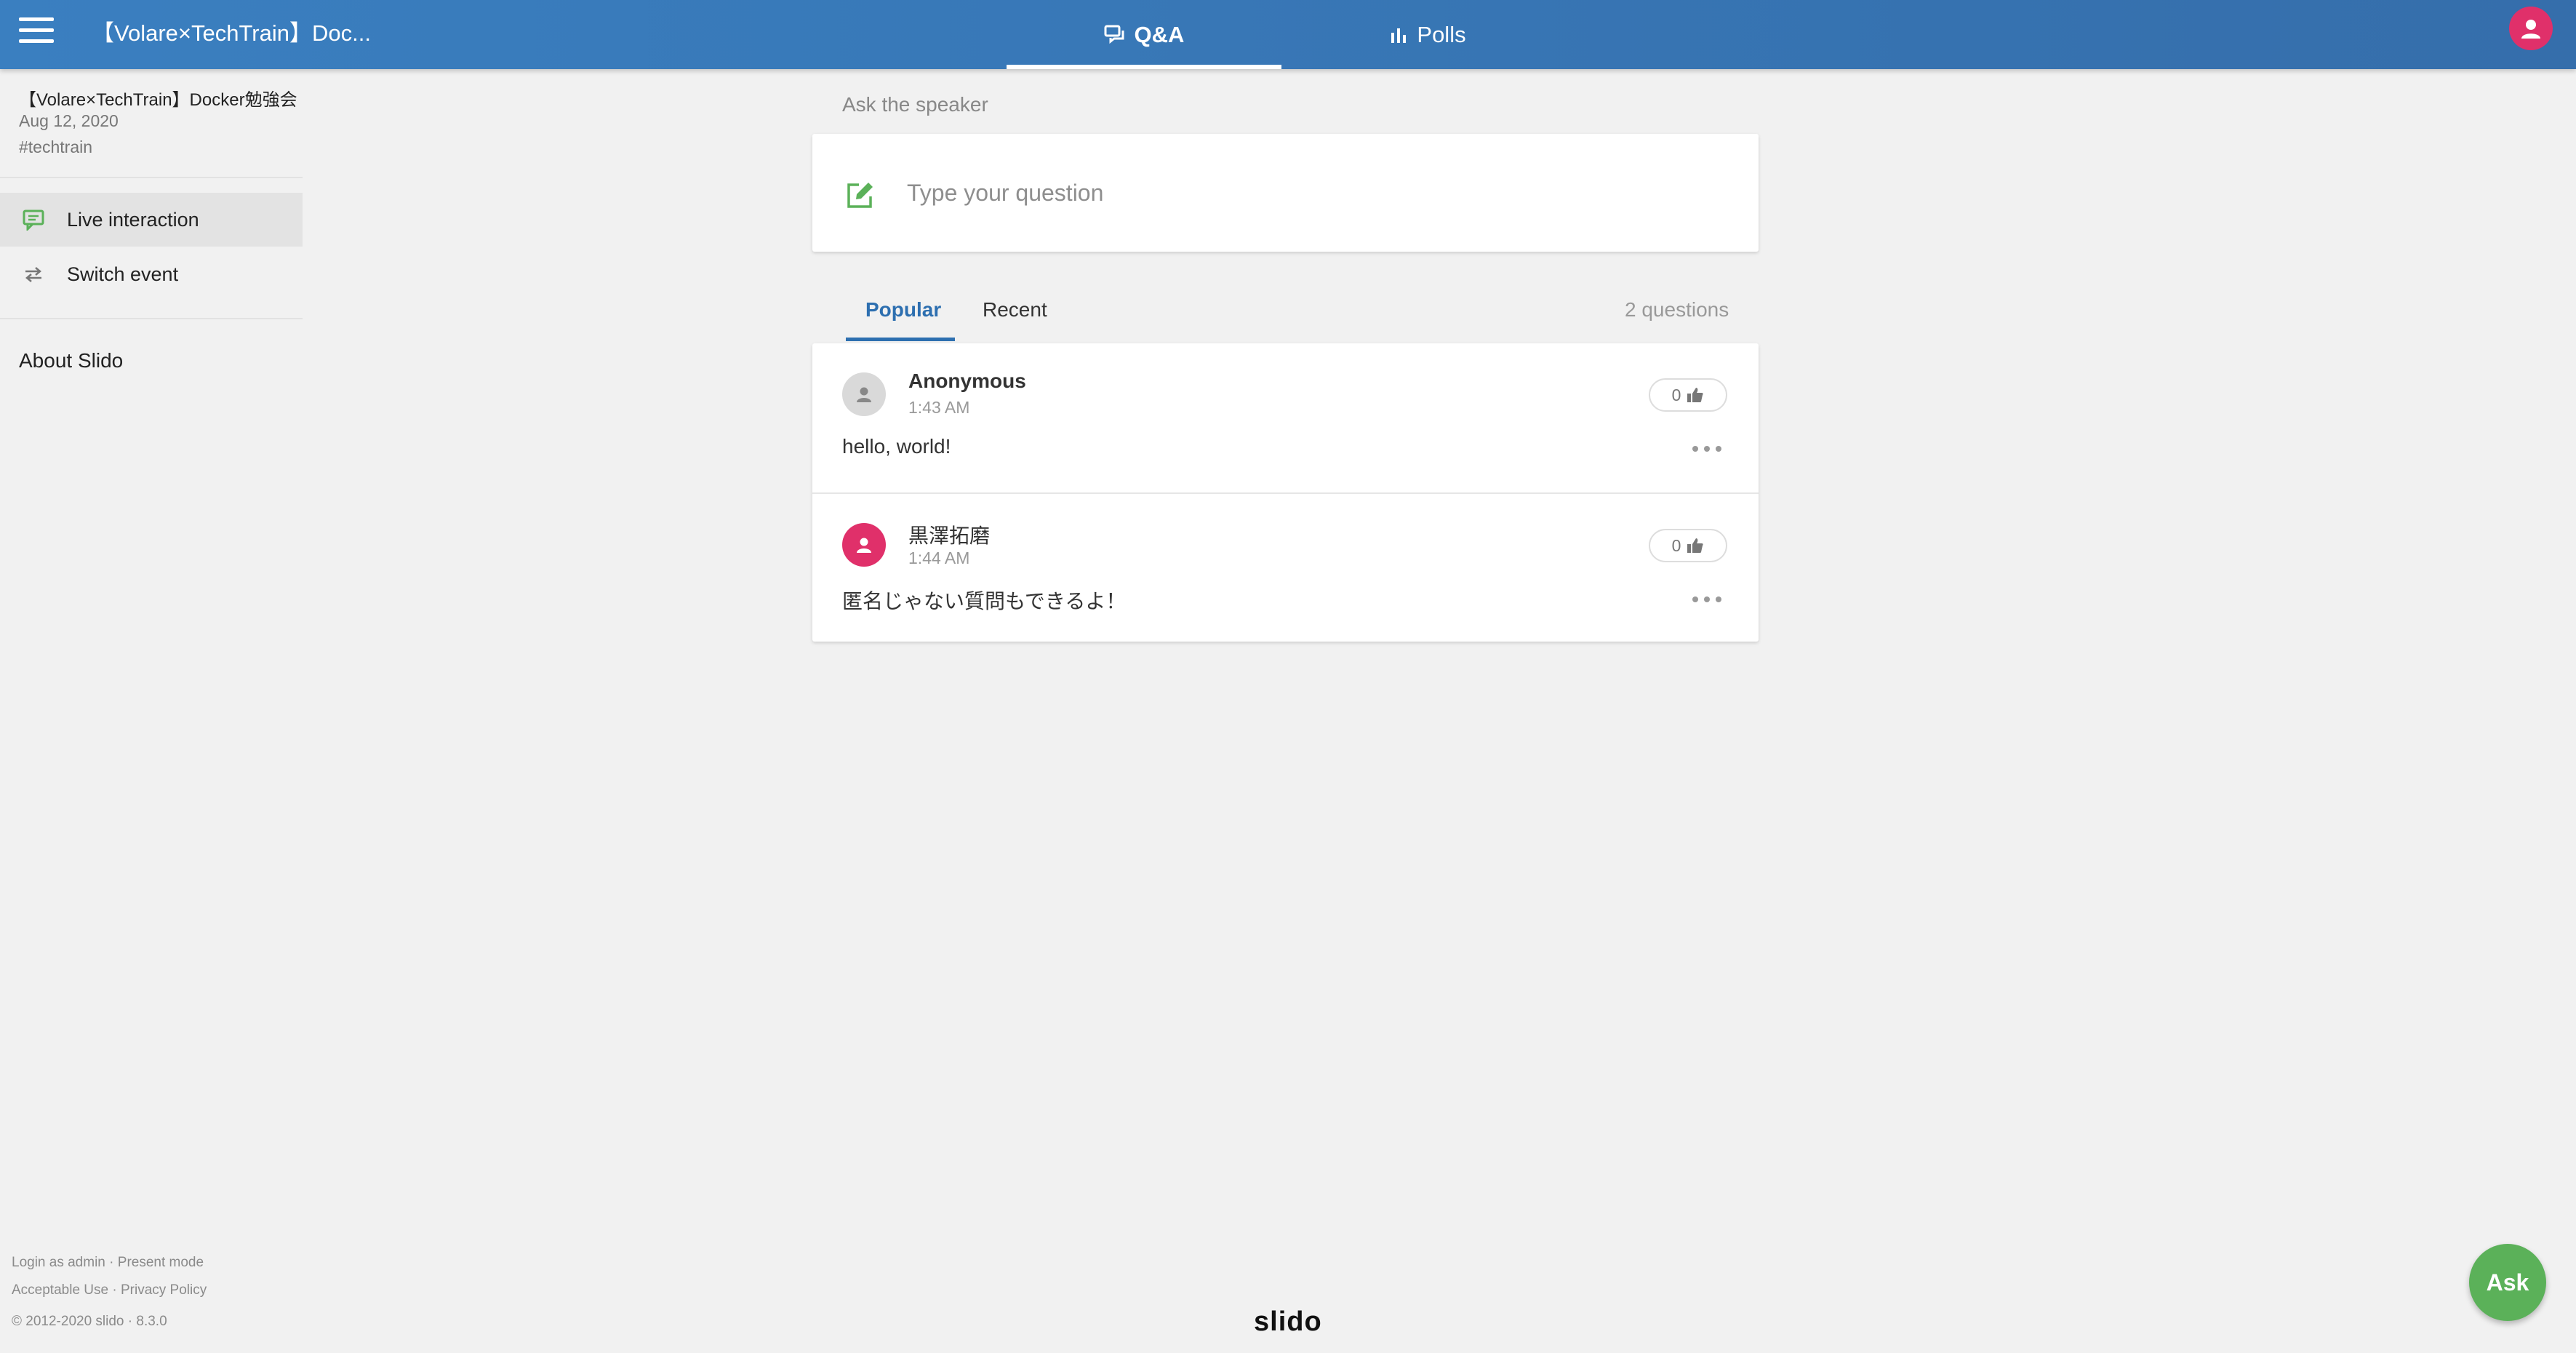 This screenshot has height=1353, width=2576. Describe the element at coordinates (860, 195) in the screenshot. I see `compose-icon` at that location.